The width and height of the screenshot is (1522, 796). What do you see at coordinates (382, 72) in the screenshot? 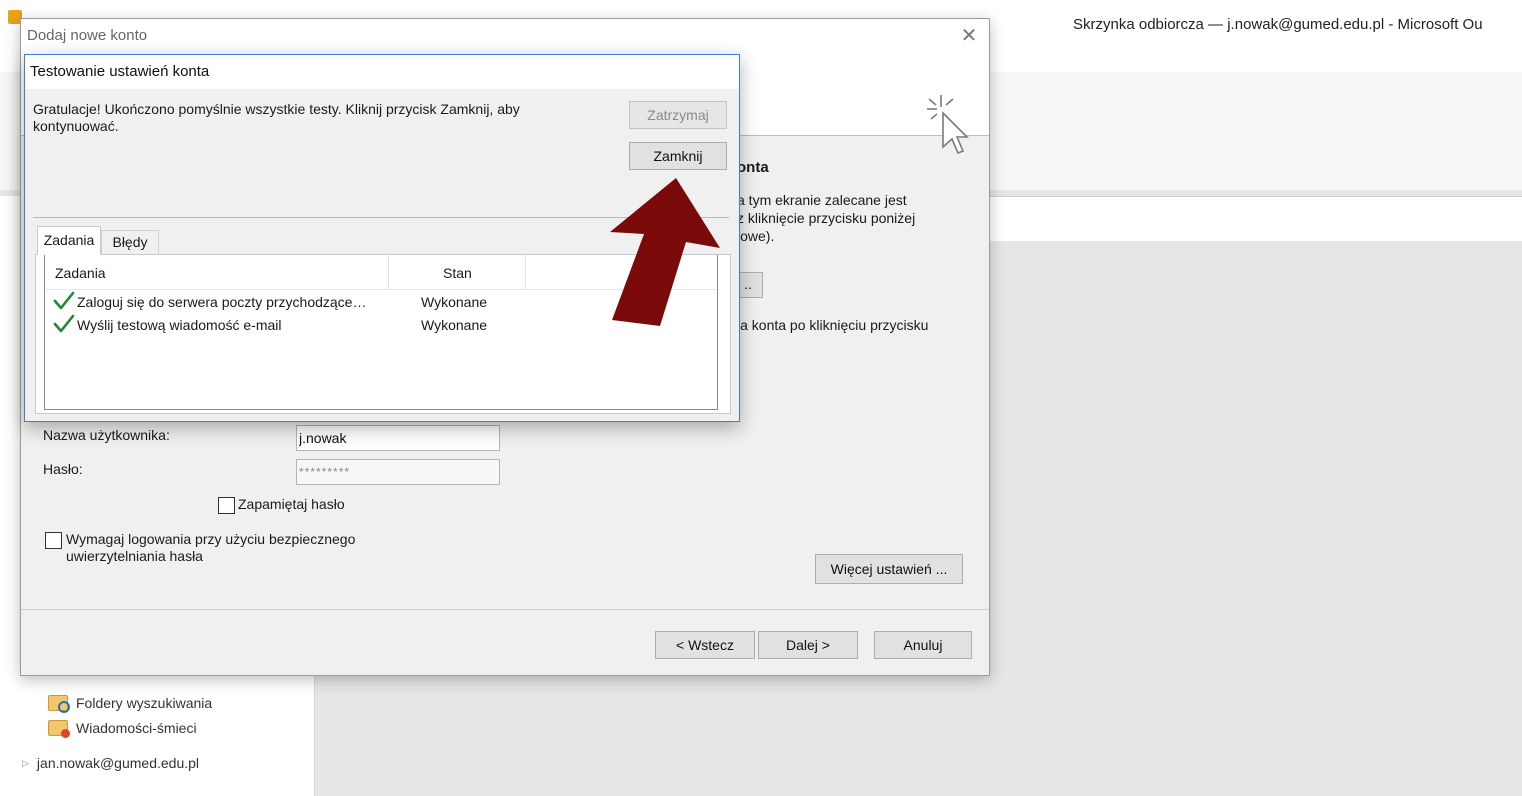
I see `test-dialog-title-bar: Testowanie ustawień konta` at bounding box center [382, 72].